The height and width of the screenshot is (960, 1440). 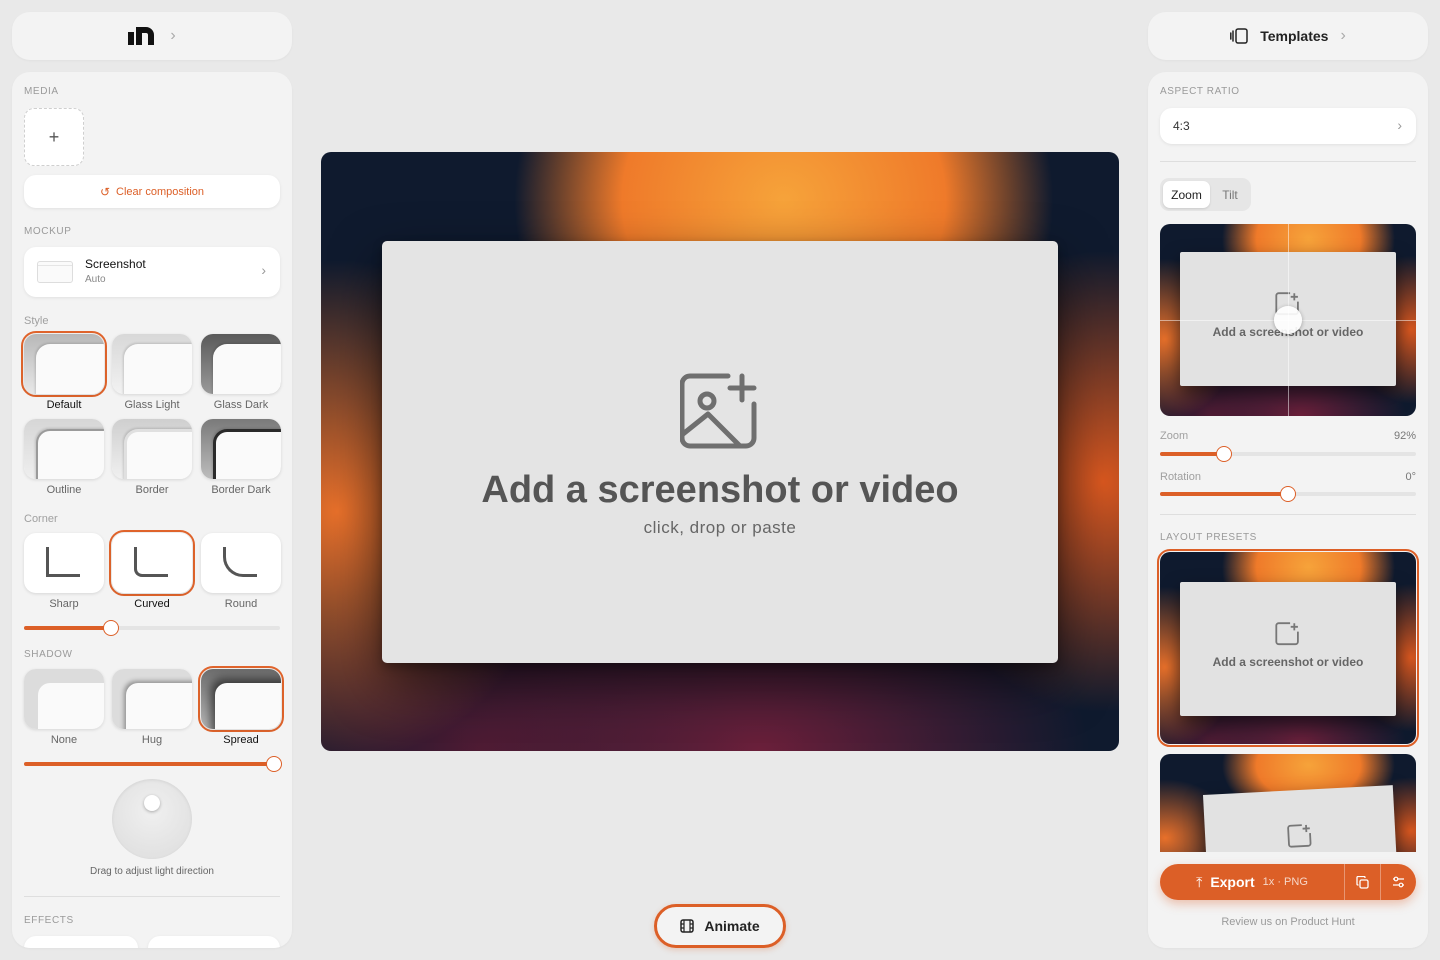 What do you see at coordinates (1192, 454) in the screenshot?
I see `zoom-slider-fill` at bounding box center [1192, 454].